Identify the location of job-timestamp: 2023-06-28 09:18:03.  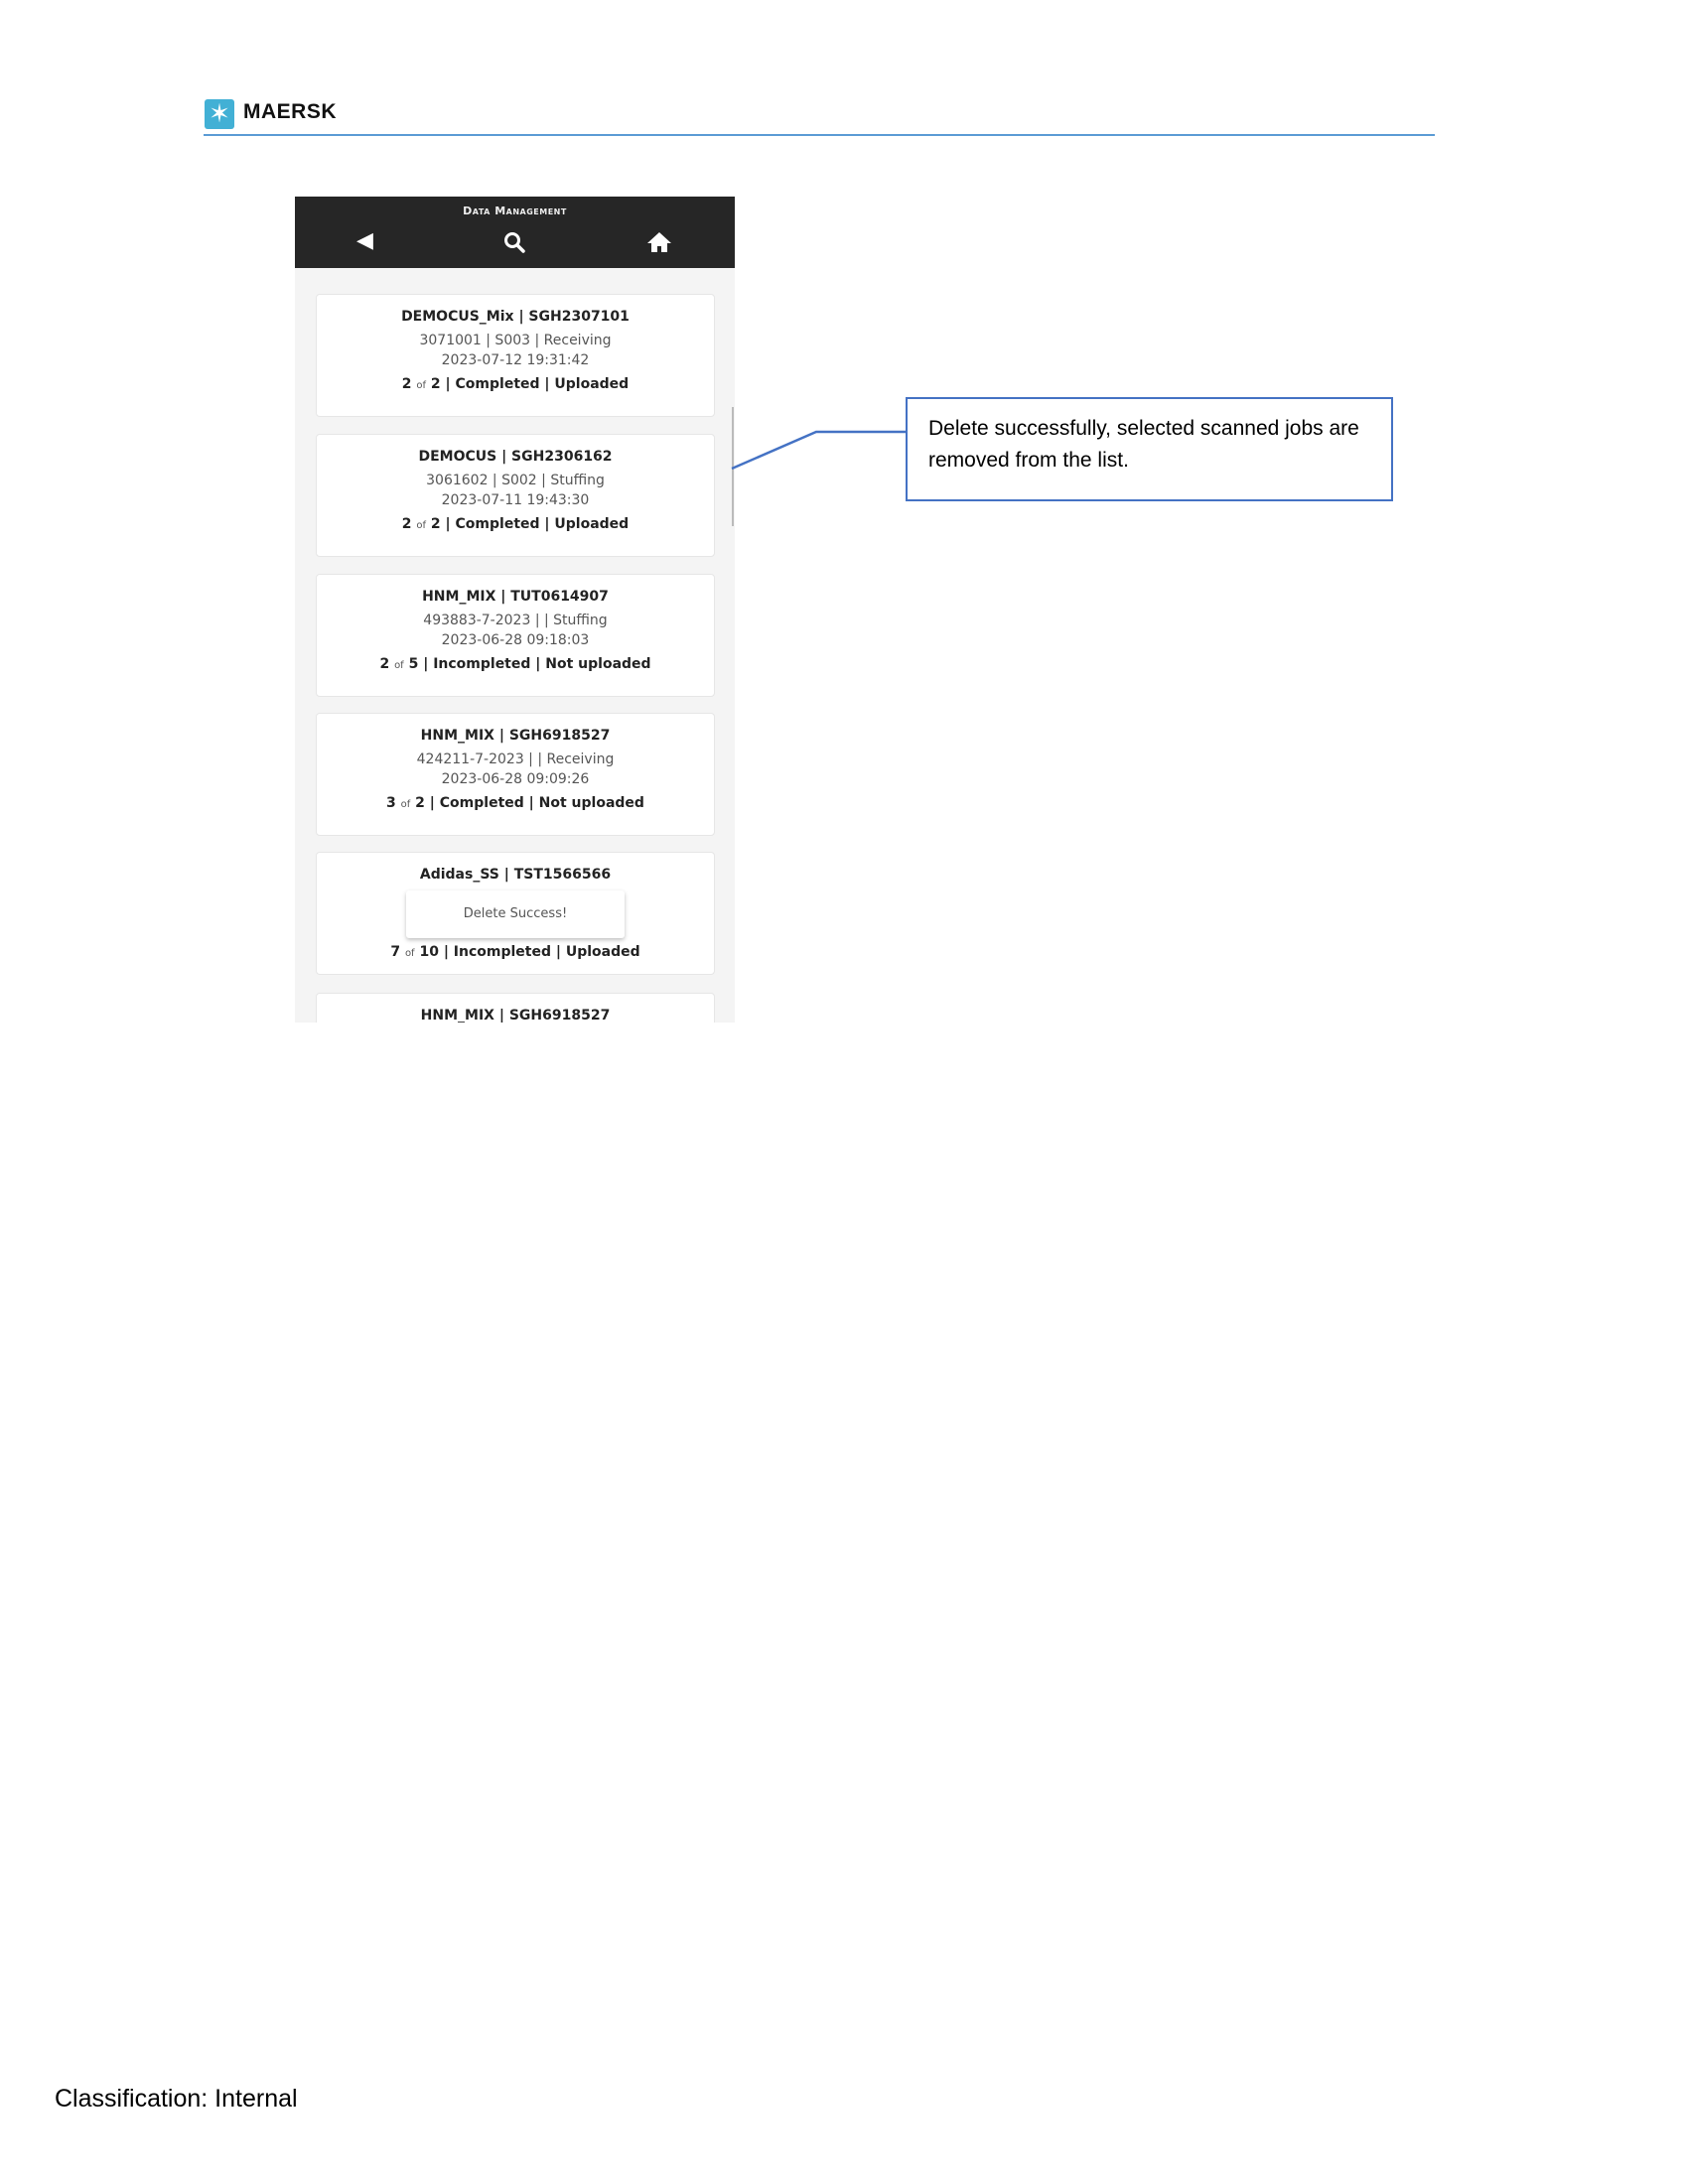
(515, 640).